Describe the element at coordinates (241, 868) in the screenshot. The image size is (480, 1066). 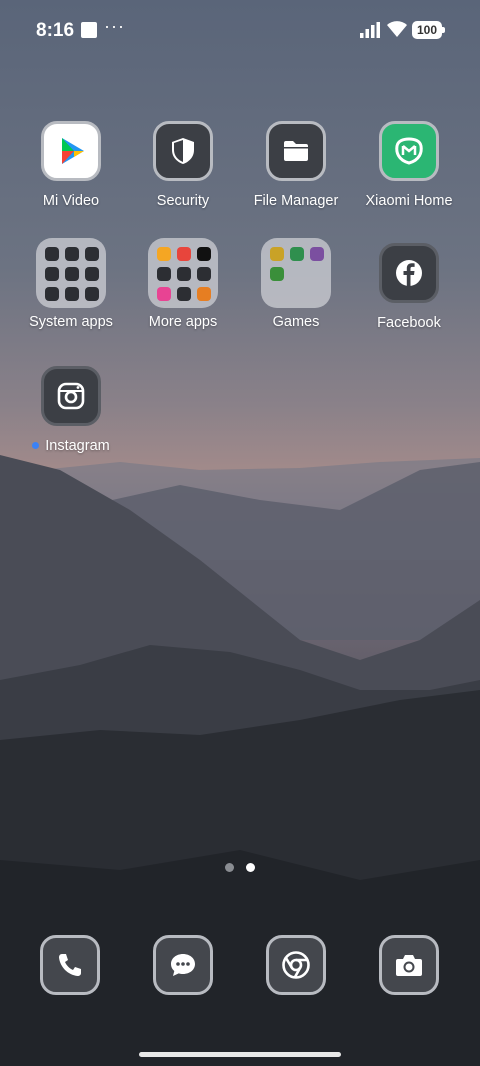
I see `page-indicator` at that location.